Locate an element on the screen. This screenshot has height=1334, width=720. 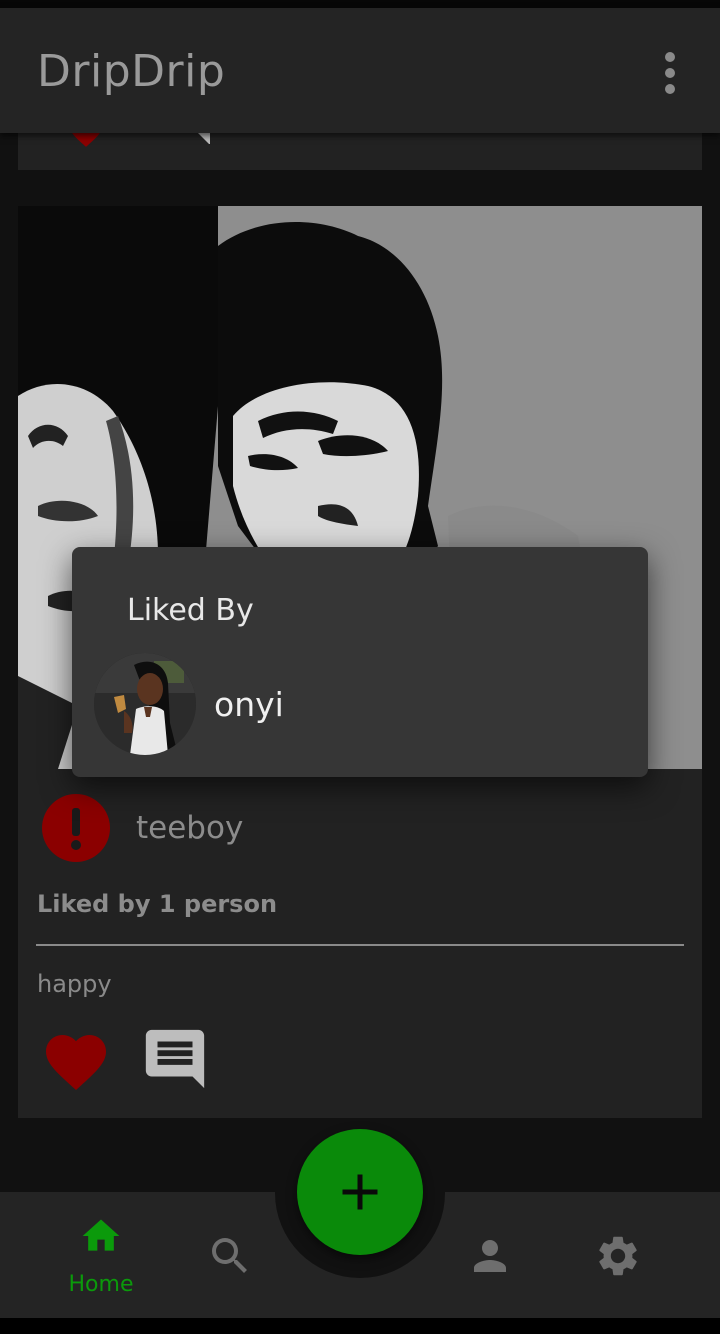
nav-settings is located at coordinates (618, 1257).